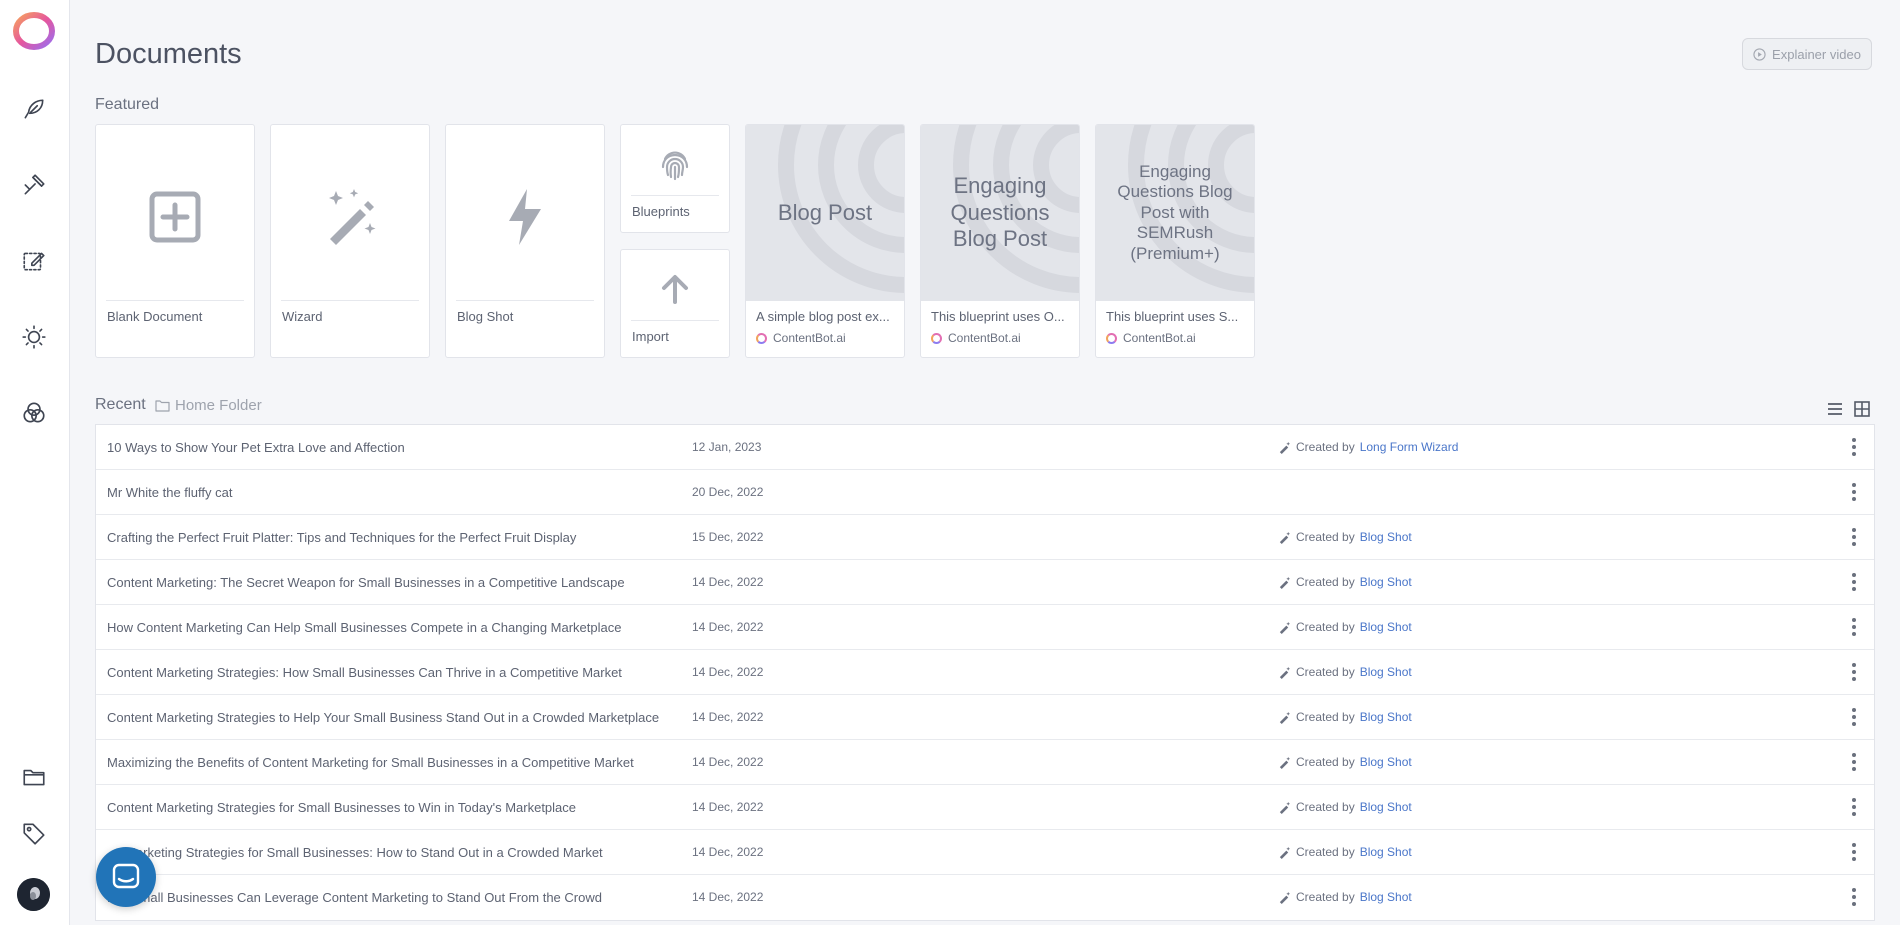 The height and width of the screenshot is (925, 1900). What do you see at coordinates (34, 261) in the screenshot?
I see `edit-icon` at bounding box center [34, 261].